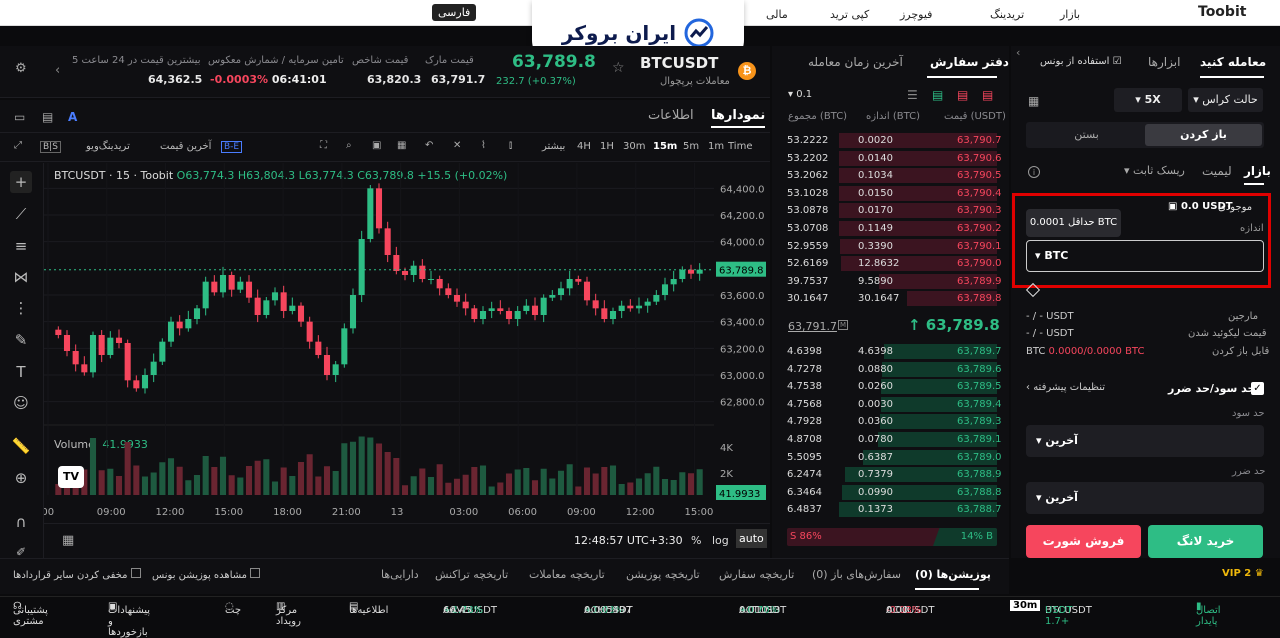 The height and width of the screenshot is (638, 1280). I want to click on nav-item-finance: مالی, so click(777, 14).